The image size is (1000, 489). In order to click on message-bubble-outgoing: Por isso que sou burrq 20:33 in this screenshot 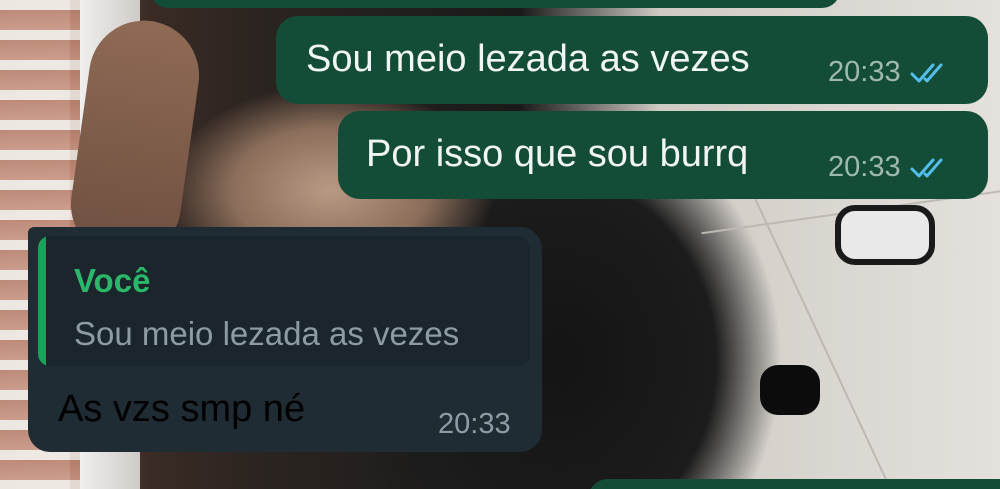, I will do `click(663, 155)`.